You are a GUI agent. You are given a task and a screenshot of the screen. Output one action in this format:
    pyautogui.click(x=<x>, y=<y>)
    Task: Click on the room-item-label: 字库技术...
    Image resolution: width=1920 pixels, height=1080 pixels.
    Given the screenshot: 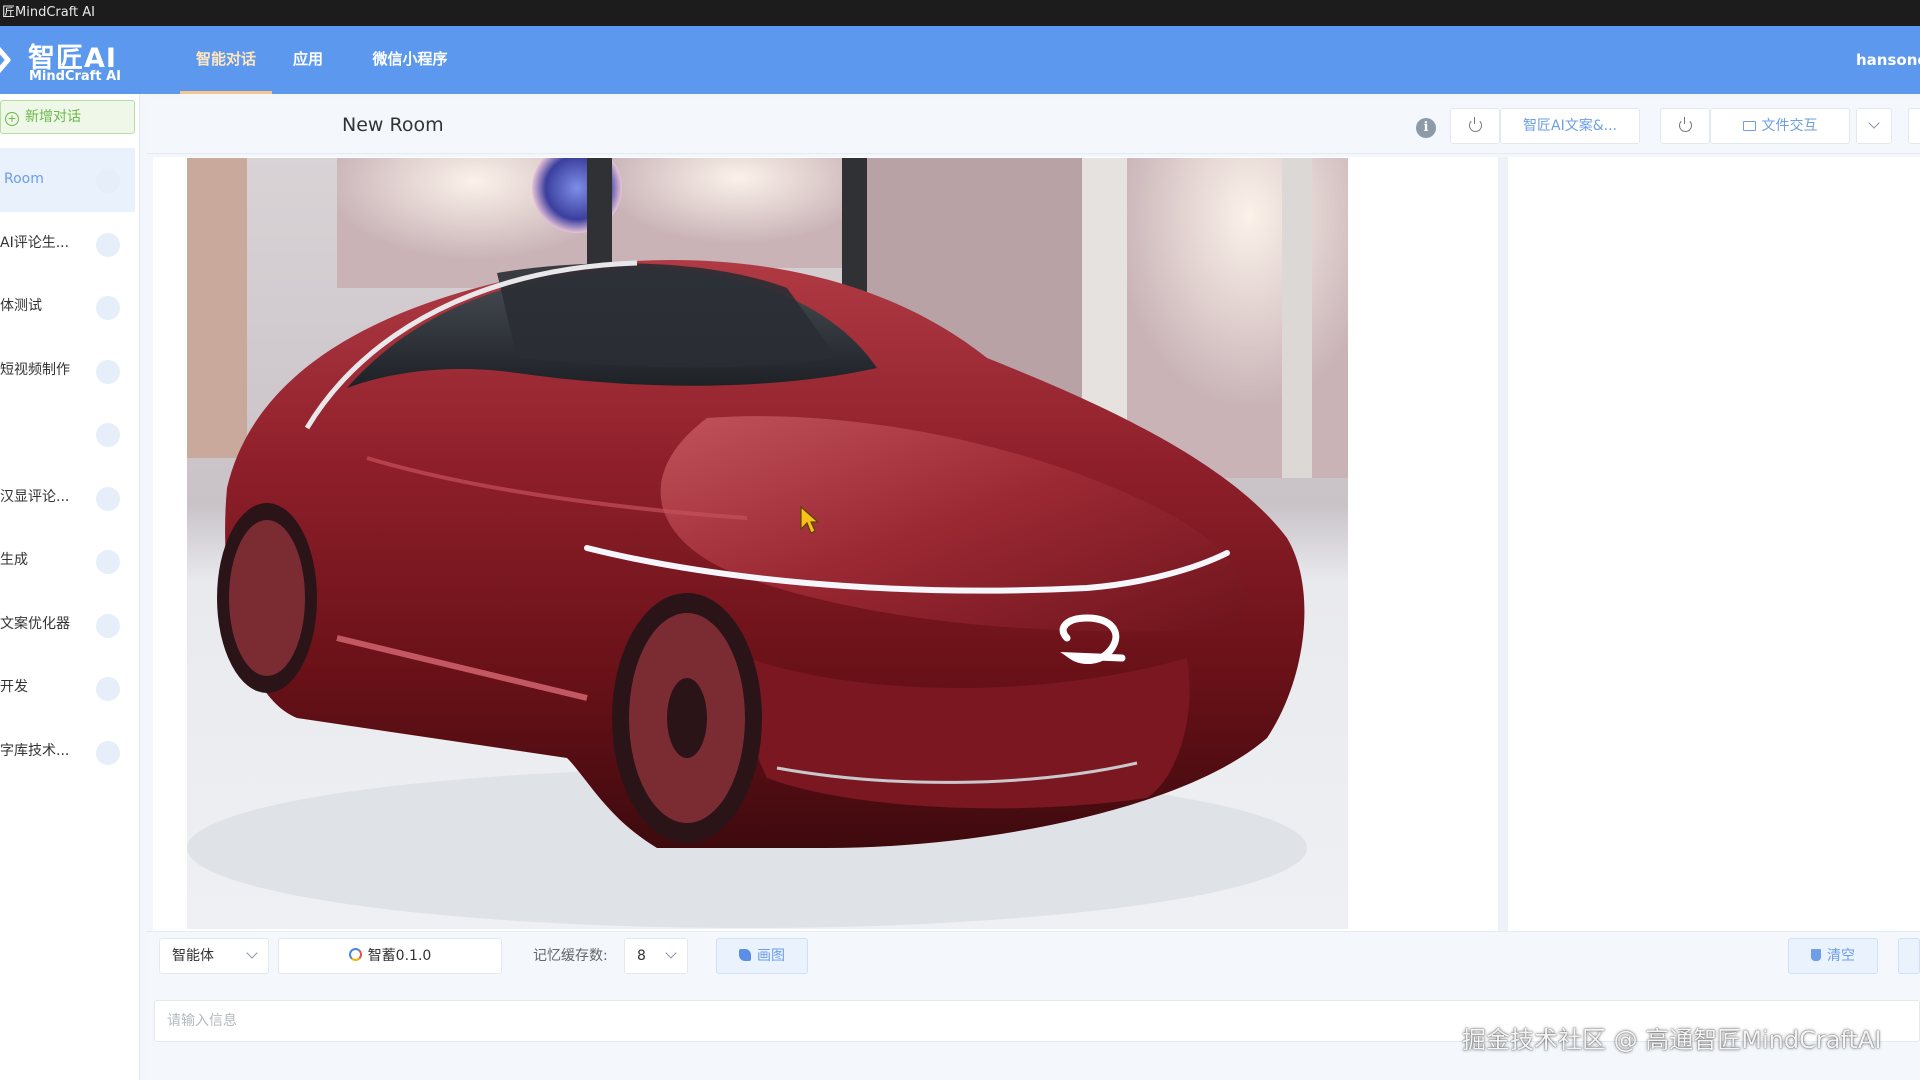 What is the action you would take?
    pyautogui.click(x=35, y=750)
    